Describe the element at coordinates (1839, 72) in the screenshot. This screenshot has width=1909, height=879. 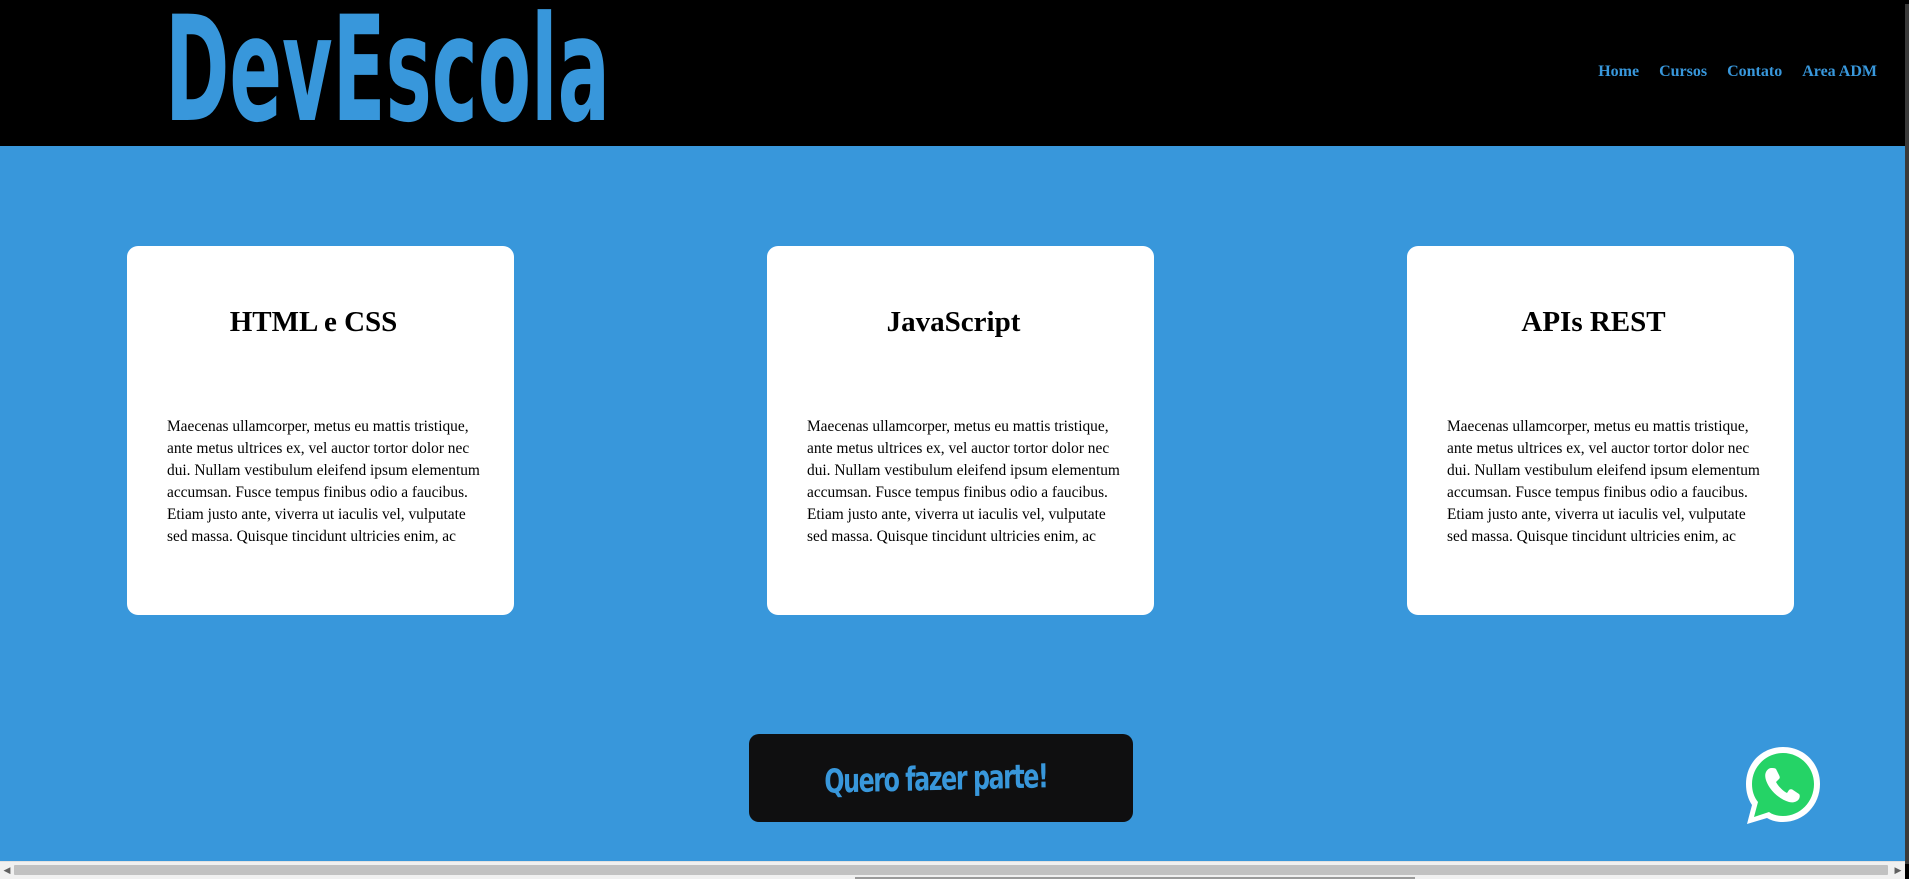
I see `nav-link-area-adm: Area ADM` at that location.